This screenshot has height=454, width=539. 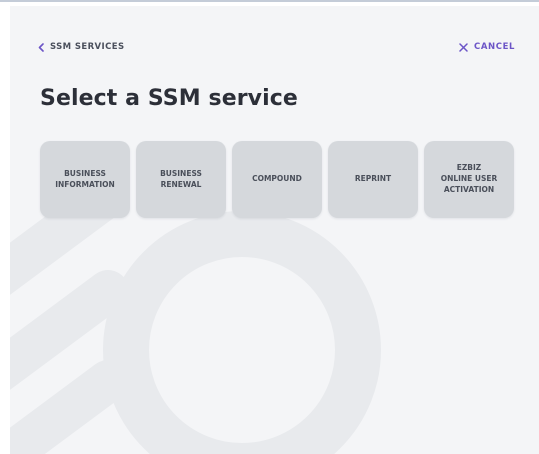 I want to click on service-tile-label: BUSINESS RENEWAL, so click(x=181, y=178).